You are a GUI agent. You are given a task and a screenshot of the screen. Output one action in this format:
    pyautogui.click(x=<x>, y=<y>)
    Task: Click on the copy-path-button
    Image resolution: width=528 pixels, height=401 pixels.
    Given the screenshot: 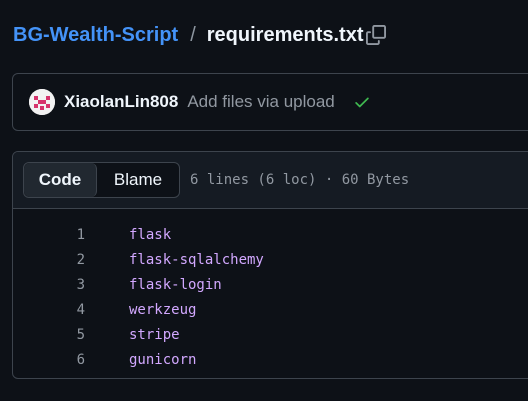 What is the action you would take?
    pyautogui.click(x=376, y=35)
    